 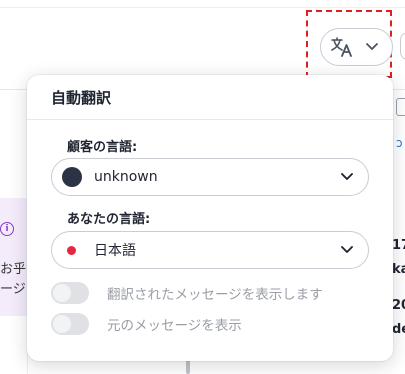 What do you see at coordinates (202, 4) in the screenshot?
I see `top-strip` at bounding box center [202, 4].